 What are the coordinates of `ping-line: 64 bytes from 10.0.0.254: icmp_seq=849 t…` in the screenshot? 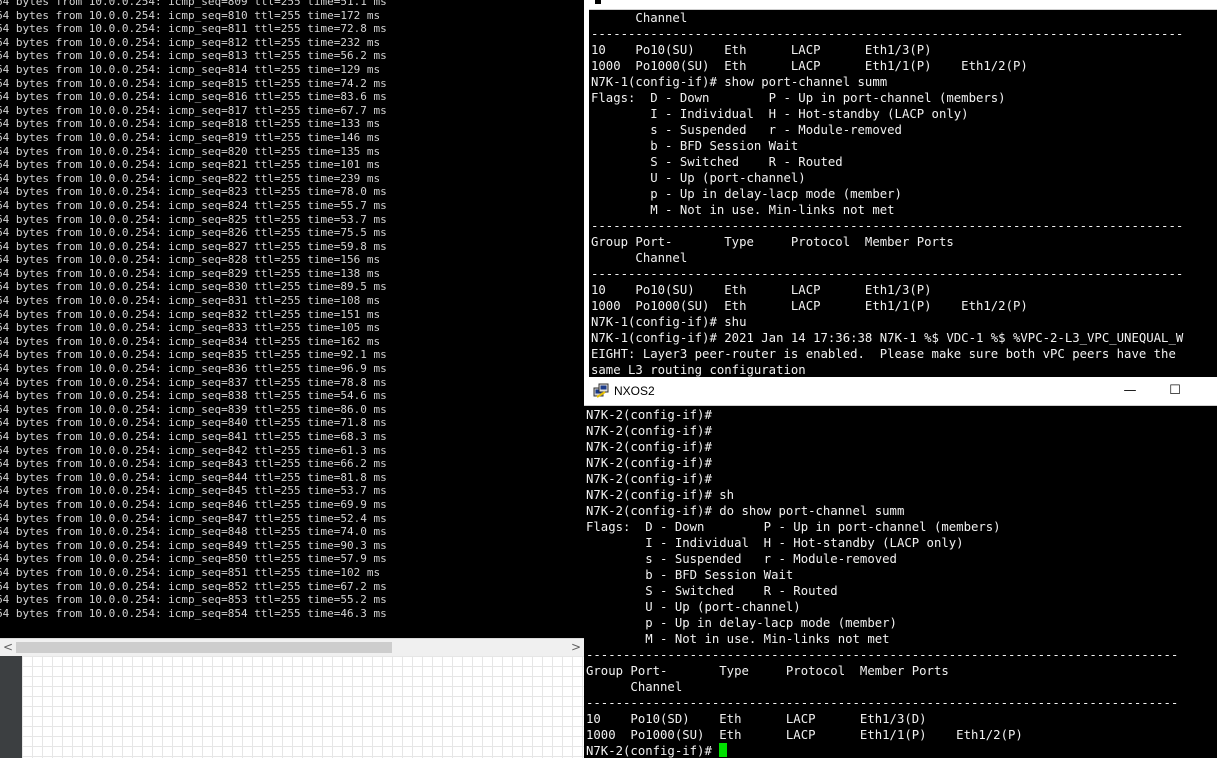 It's located at (193, 545).